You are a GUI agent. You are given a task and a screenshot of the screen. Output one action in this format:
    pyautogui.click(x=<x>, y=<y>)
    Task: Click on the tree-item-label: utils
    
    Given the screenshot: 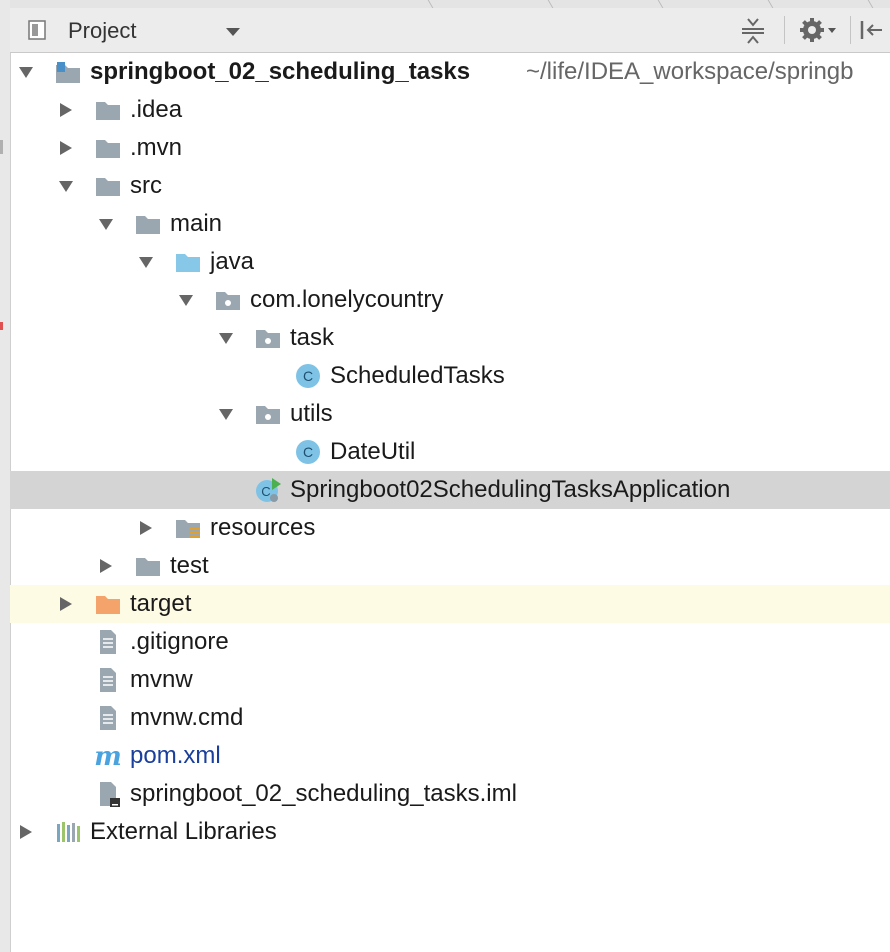 What is the action you would take?
    pyautogui.click(x=311, y=413)
    